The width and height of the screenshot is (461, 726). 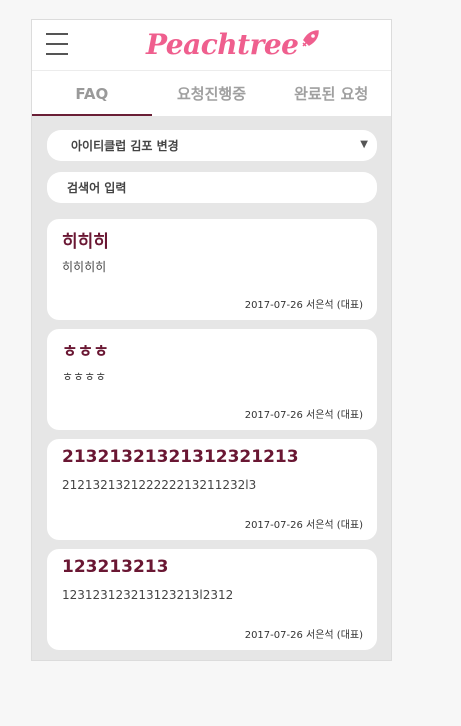 What do you see at coordinates (84, 267) in the screenshot?
I see `post-body: 히히히히` at bounding box center [84, 267].